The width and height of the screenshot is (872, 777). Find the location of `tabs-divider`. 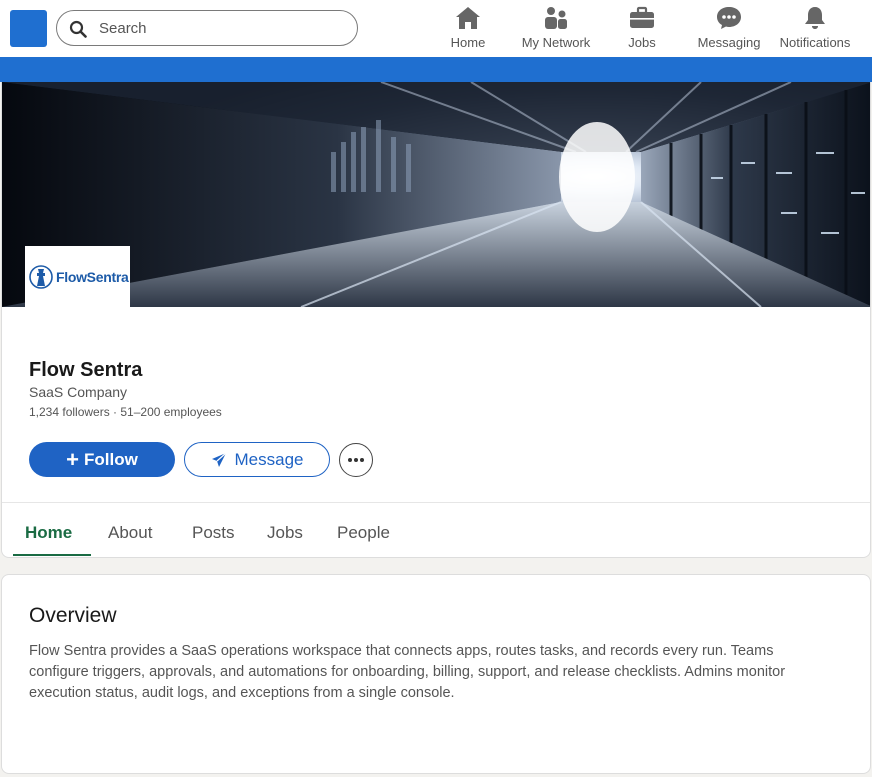

tabs-divider is located at coordinates (436, 502).